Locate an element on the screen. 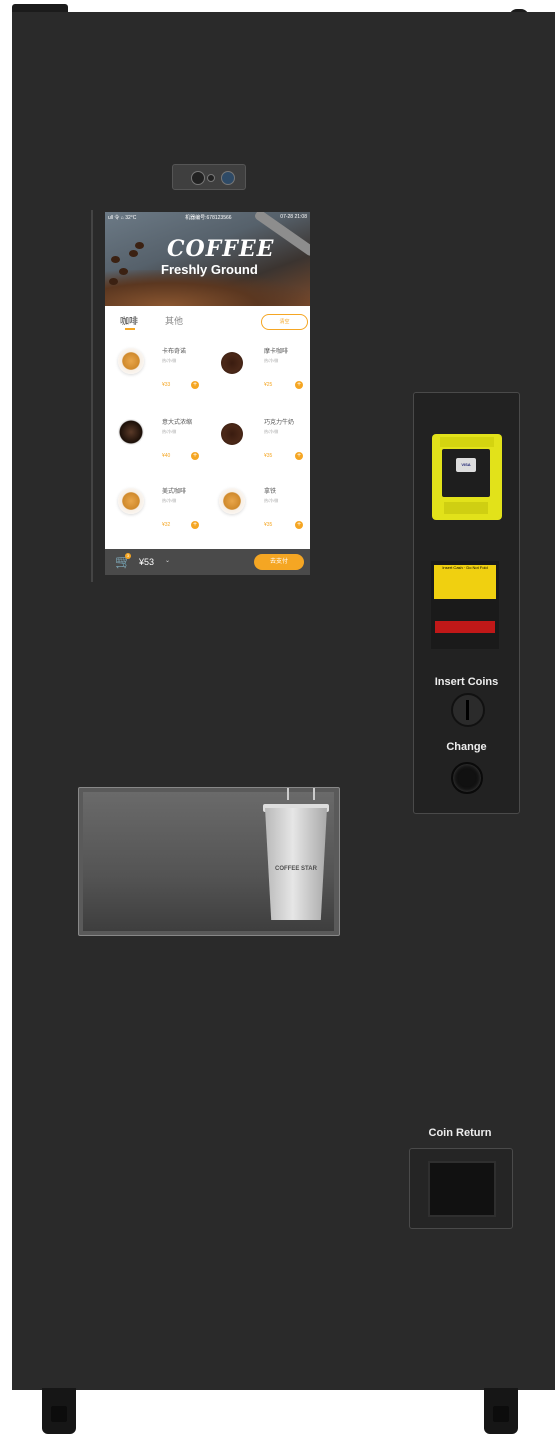 The image size is (555, 1438). coin-slot is located at coordinates (468, 710).